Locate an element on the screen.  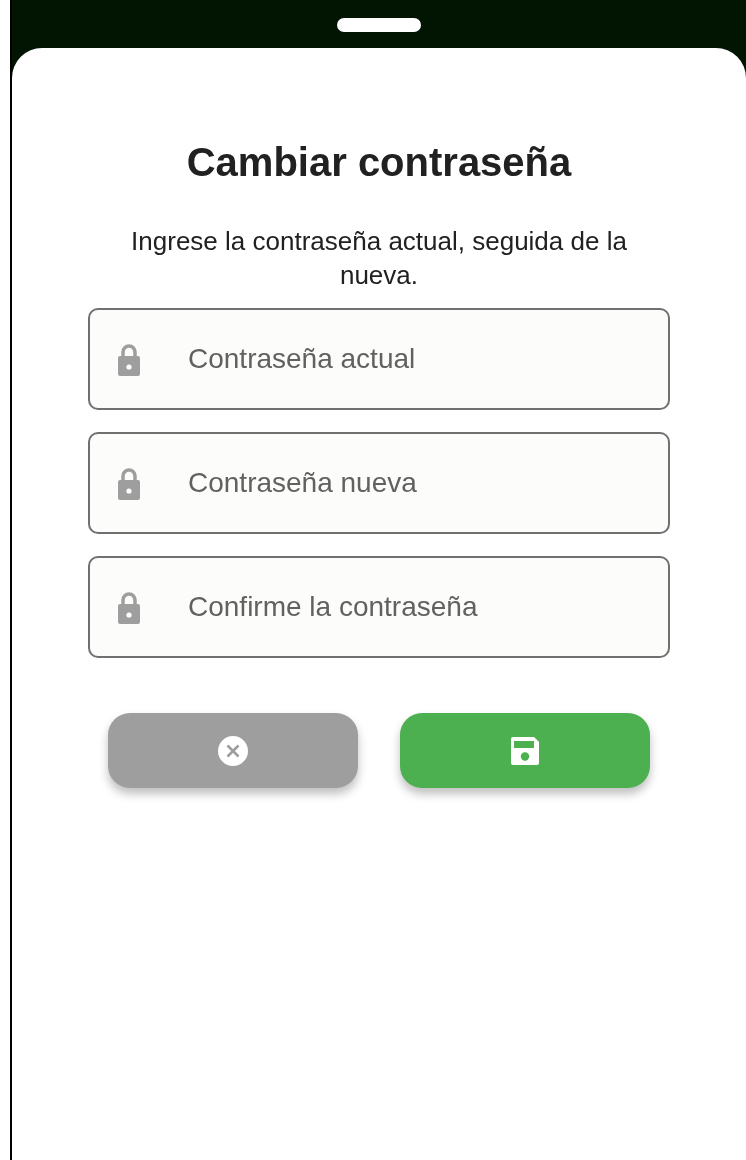
save-button is located at coordinates (525, 750).